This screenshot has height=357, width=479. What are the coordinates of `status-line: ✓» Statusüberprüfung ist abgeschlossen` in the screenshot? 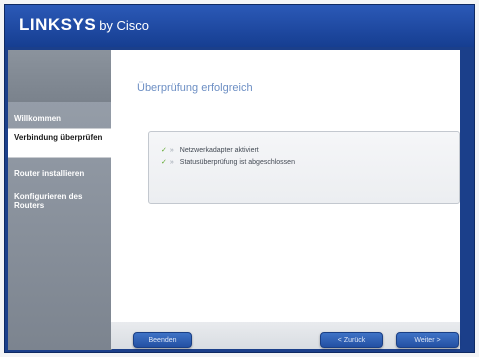 It's located at (228, 162).